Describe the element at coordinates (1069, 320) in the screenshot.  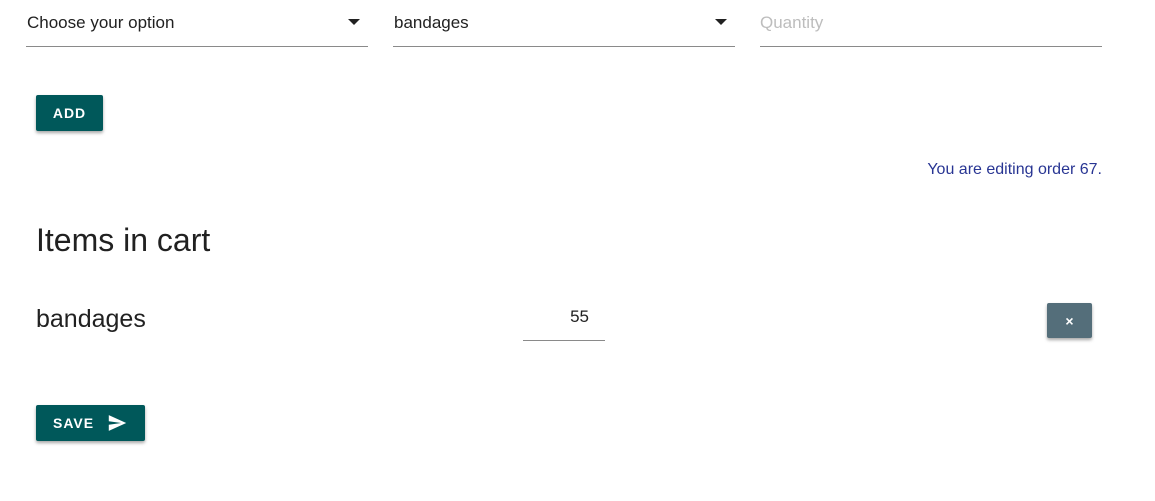
I see `remove-item-button: ×` at that location.